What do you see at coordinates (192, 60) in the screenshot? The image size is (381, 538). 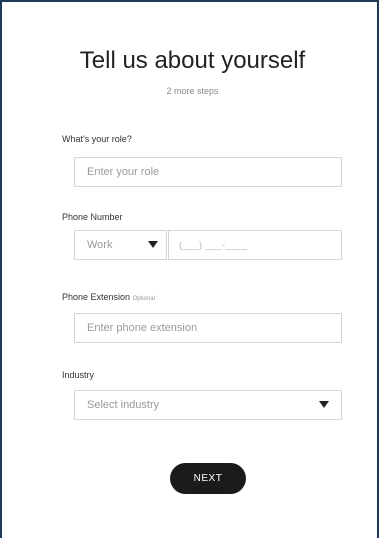 I see `page-title: Tell us about yourself` at bounding box center [192, 60].